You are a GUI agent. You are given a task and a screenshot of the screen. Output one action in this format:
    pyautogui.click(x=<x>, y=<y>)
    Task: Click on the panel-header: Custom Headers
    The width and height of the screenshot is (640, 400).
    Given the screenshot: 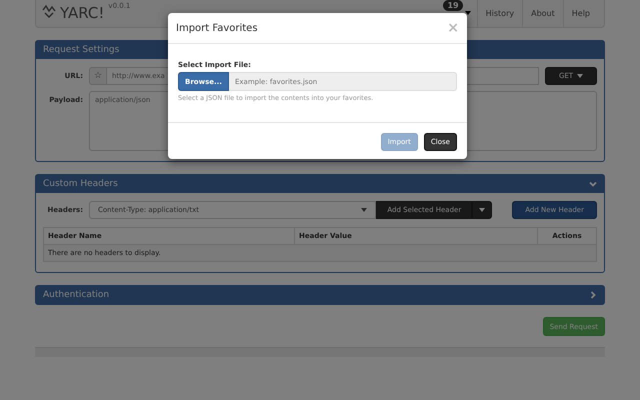 What is the action you would take?
    pyautogui.click(x=320, y=184)
    